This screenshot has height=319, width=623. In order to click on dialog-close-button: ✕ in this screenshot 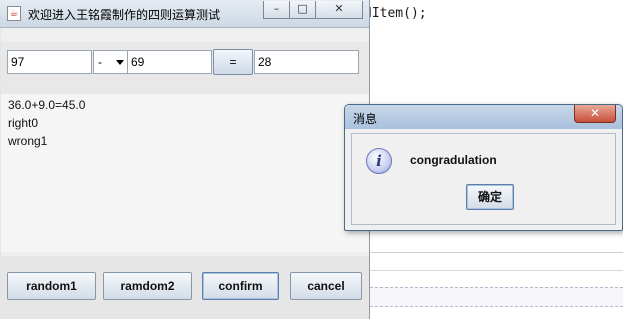, I will do `click(595, 114)`.